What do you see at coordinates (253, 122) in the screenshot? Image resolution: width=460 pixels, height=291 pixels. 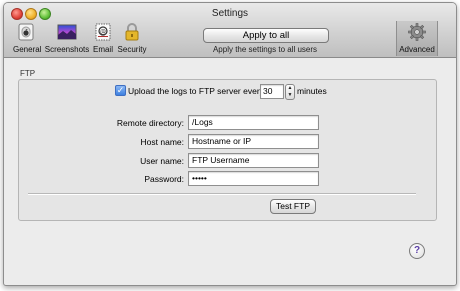 I see `remote-directory-field: /Logs` at bounding box center [253, 122].